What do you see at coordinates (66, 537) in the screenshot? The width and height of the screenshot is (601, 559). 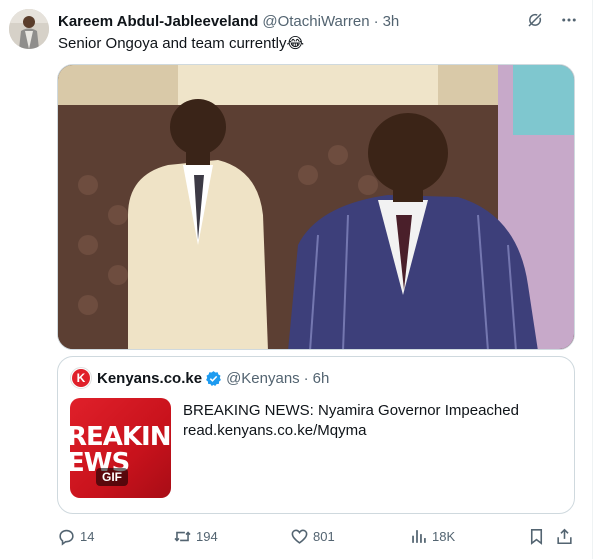 I see `reply-icon` at bounding box center [66, 537].